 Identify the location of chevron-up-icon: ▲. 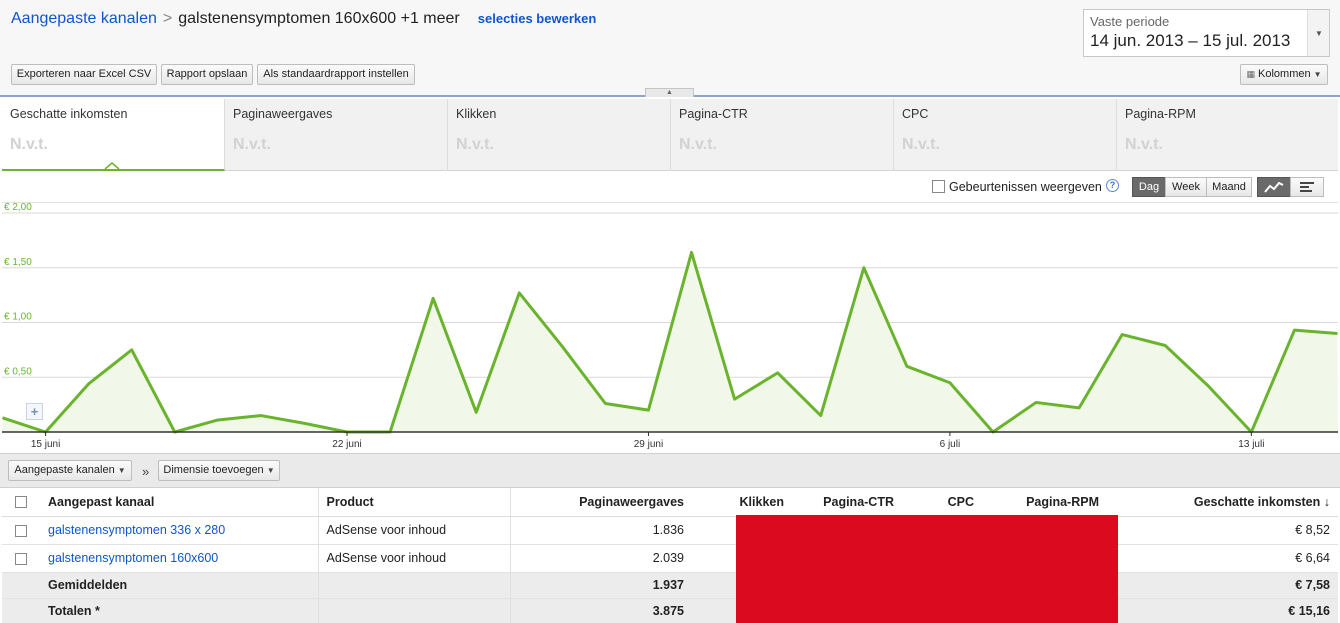
(669, 92).